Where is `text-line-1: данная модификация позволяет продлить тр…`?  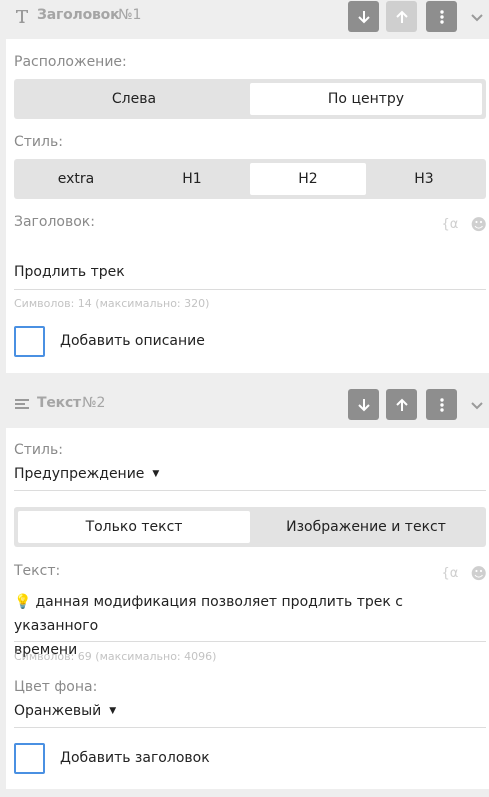 text-line-1: данная модификация позволяет продлить тр… is located at coordinates (208, 614).